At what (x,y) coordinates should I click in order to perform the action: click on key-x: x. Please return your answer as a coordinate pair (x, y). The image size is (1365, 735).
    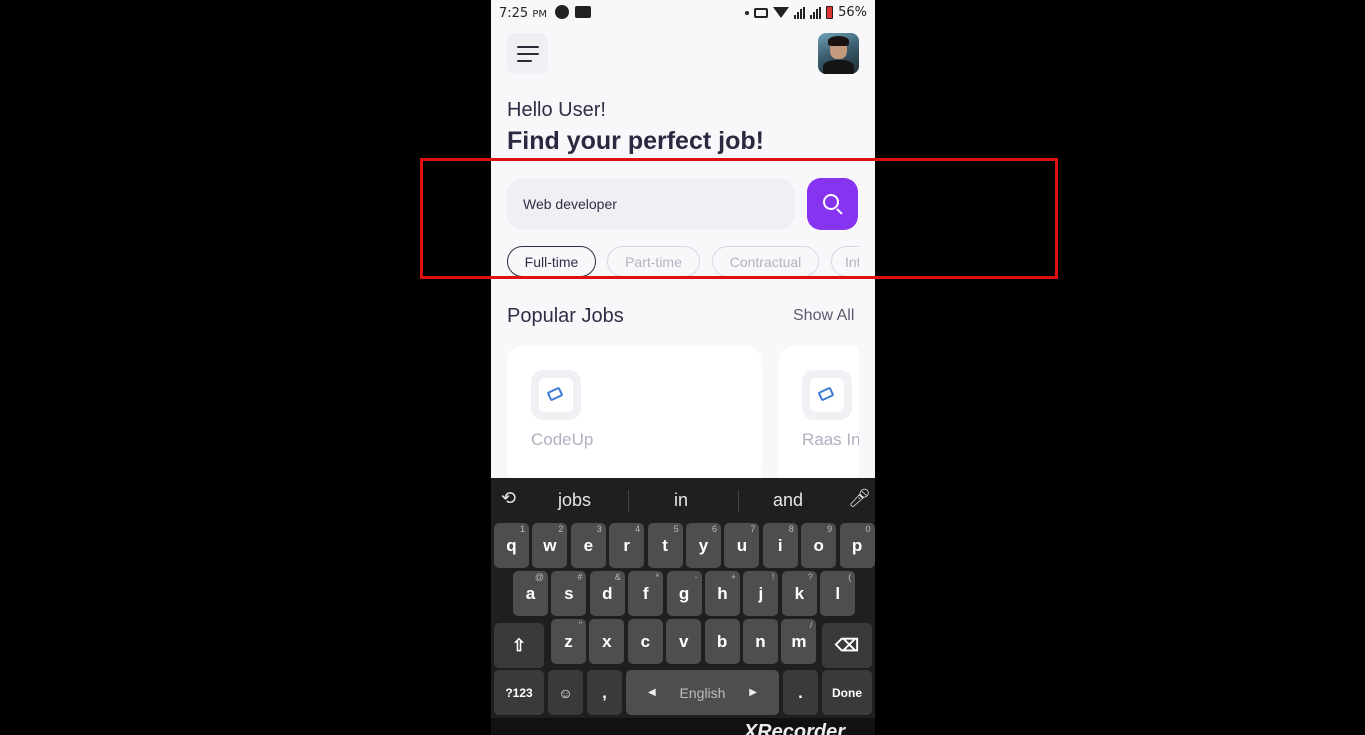
    Looking at the image, I should click on (607, 641).